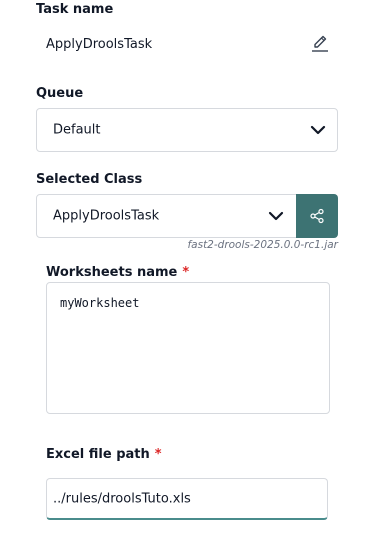  I want to click on jar-filename: fast2-drools-2025.0.0-rc1.jar, so click(262, 245).